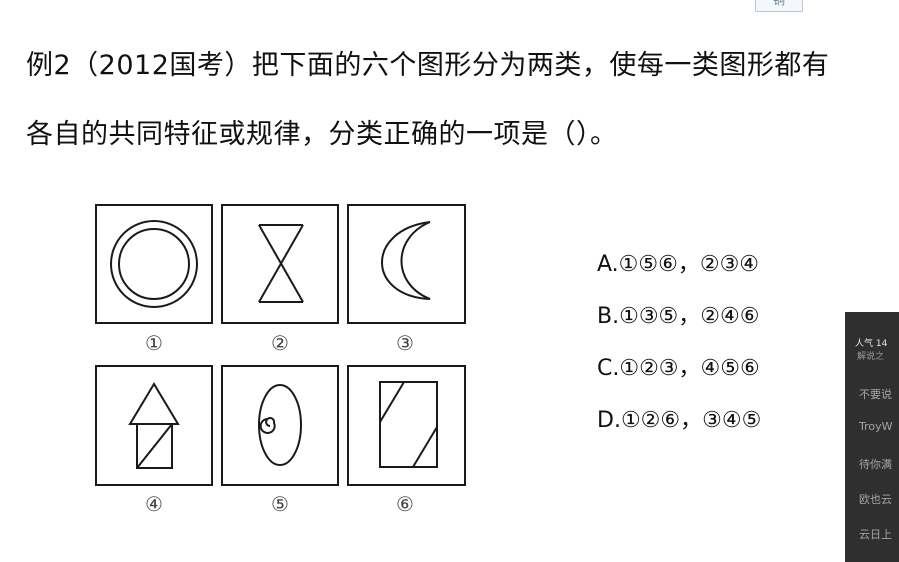  I want to click on chat-message: 待你满, so click(875, 464).